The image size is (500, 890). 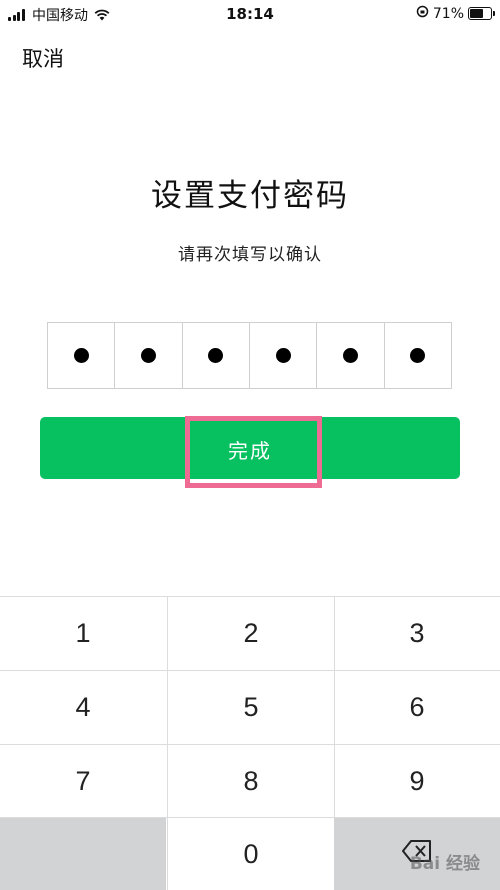 What do you see at coordinates (251, 633) in the screenshot?
I see `key-2: 2` at bounding box center [251, 633].